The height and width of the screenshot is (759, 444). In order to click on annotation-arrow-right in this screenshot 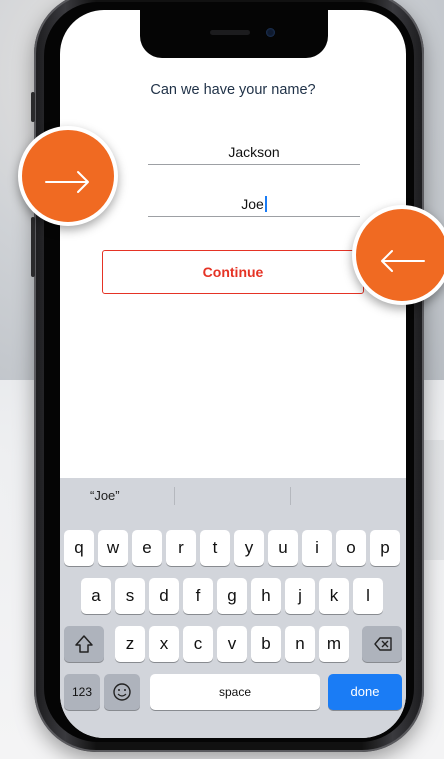, I will do `click(68, 176)`.